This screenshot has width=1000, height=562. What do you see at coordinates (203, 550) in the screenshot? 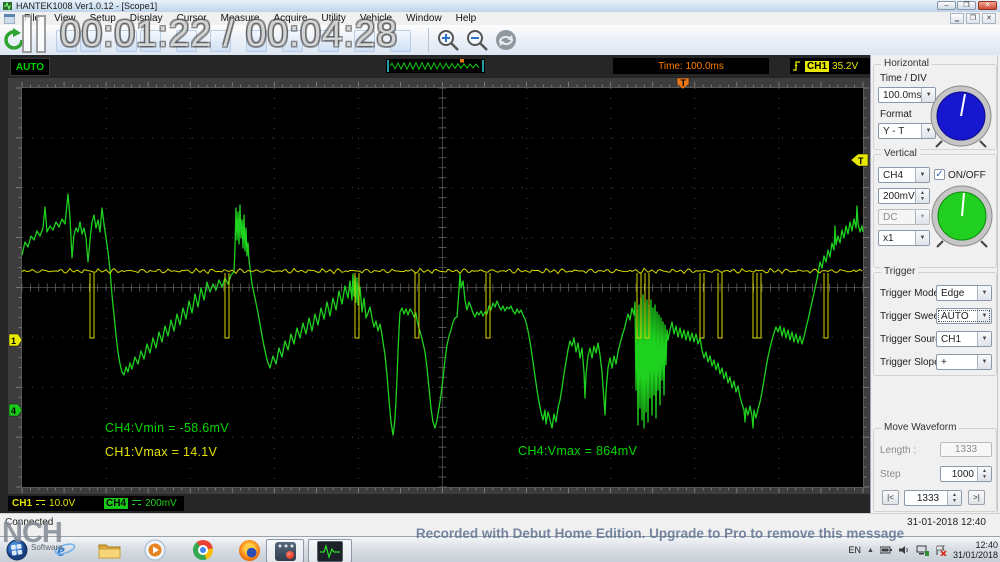
I see `chrome-icon` at bounding box center [203, 550].